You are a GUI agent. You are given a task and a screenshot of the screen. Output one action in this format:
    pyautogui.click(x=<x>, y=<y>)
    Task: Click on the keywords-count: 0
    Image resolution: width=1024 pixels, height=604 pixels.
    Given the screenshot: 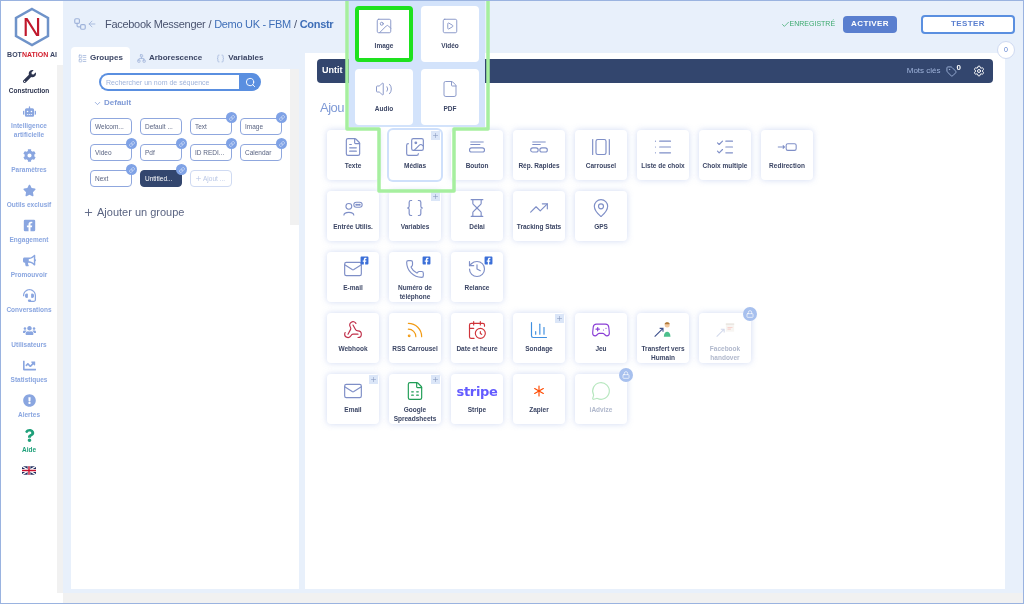 What is the action you would take?
    pyautogui.click(x=958, y=67)
    